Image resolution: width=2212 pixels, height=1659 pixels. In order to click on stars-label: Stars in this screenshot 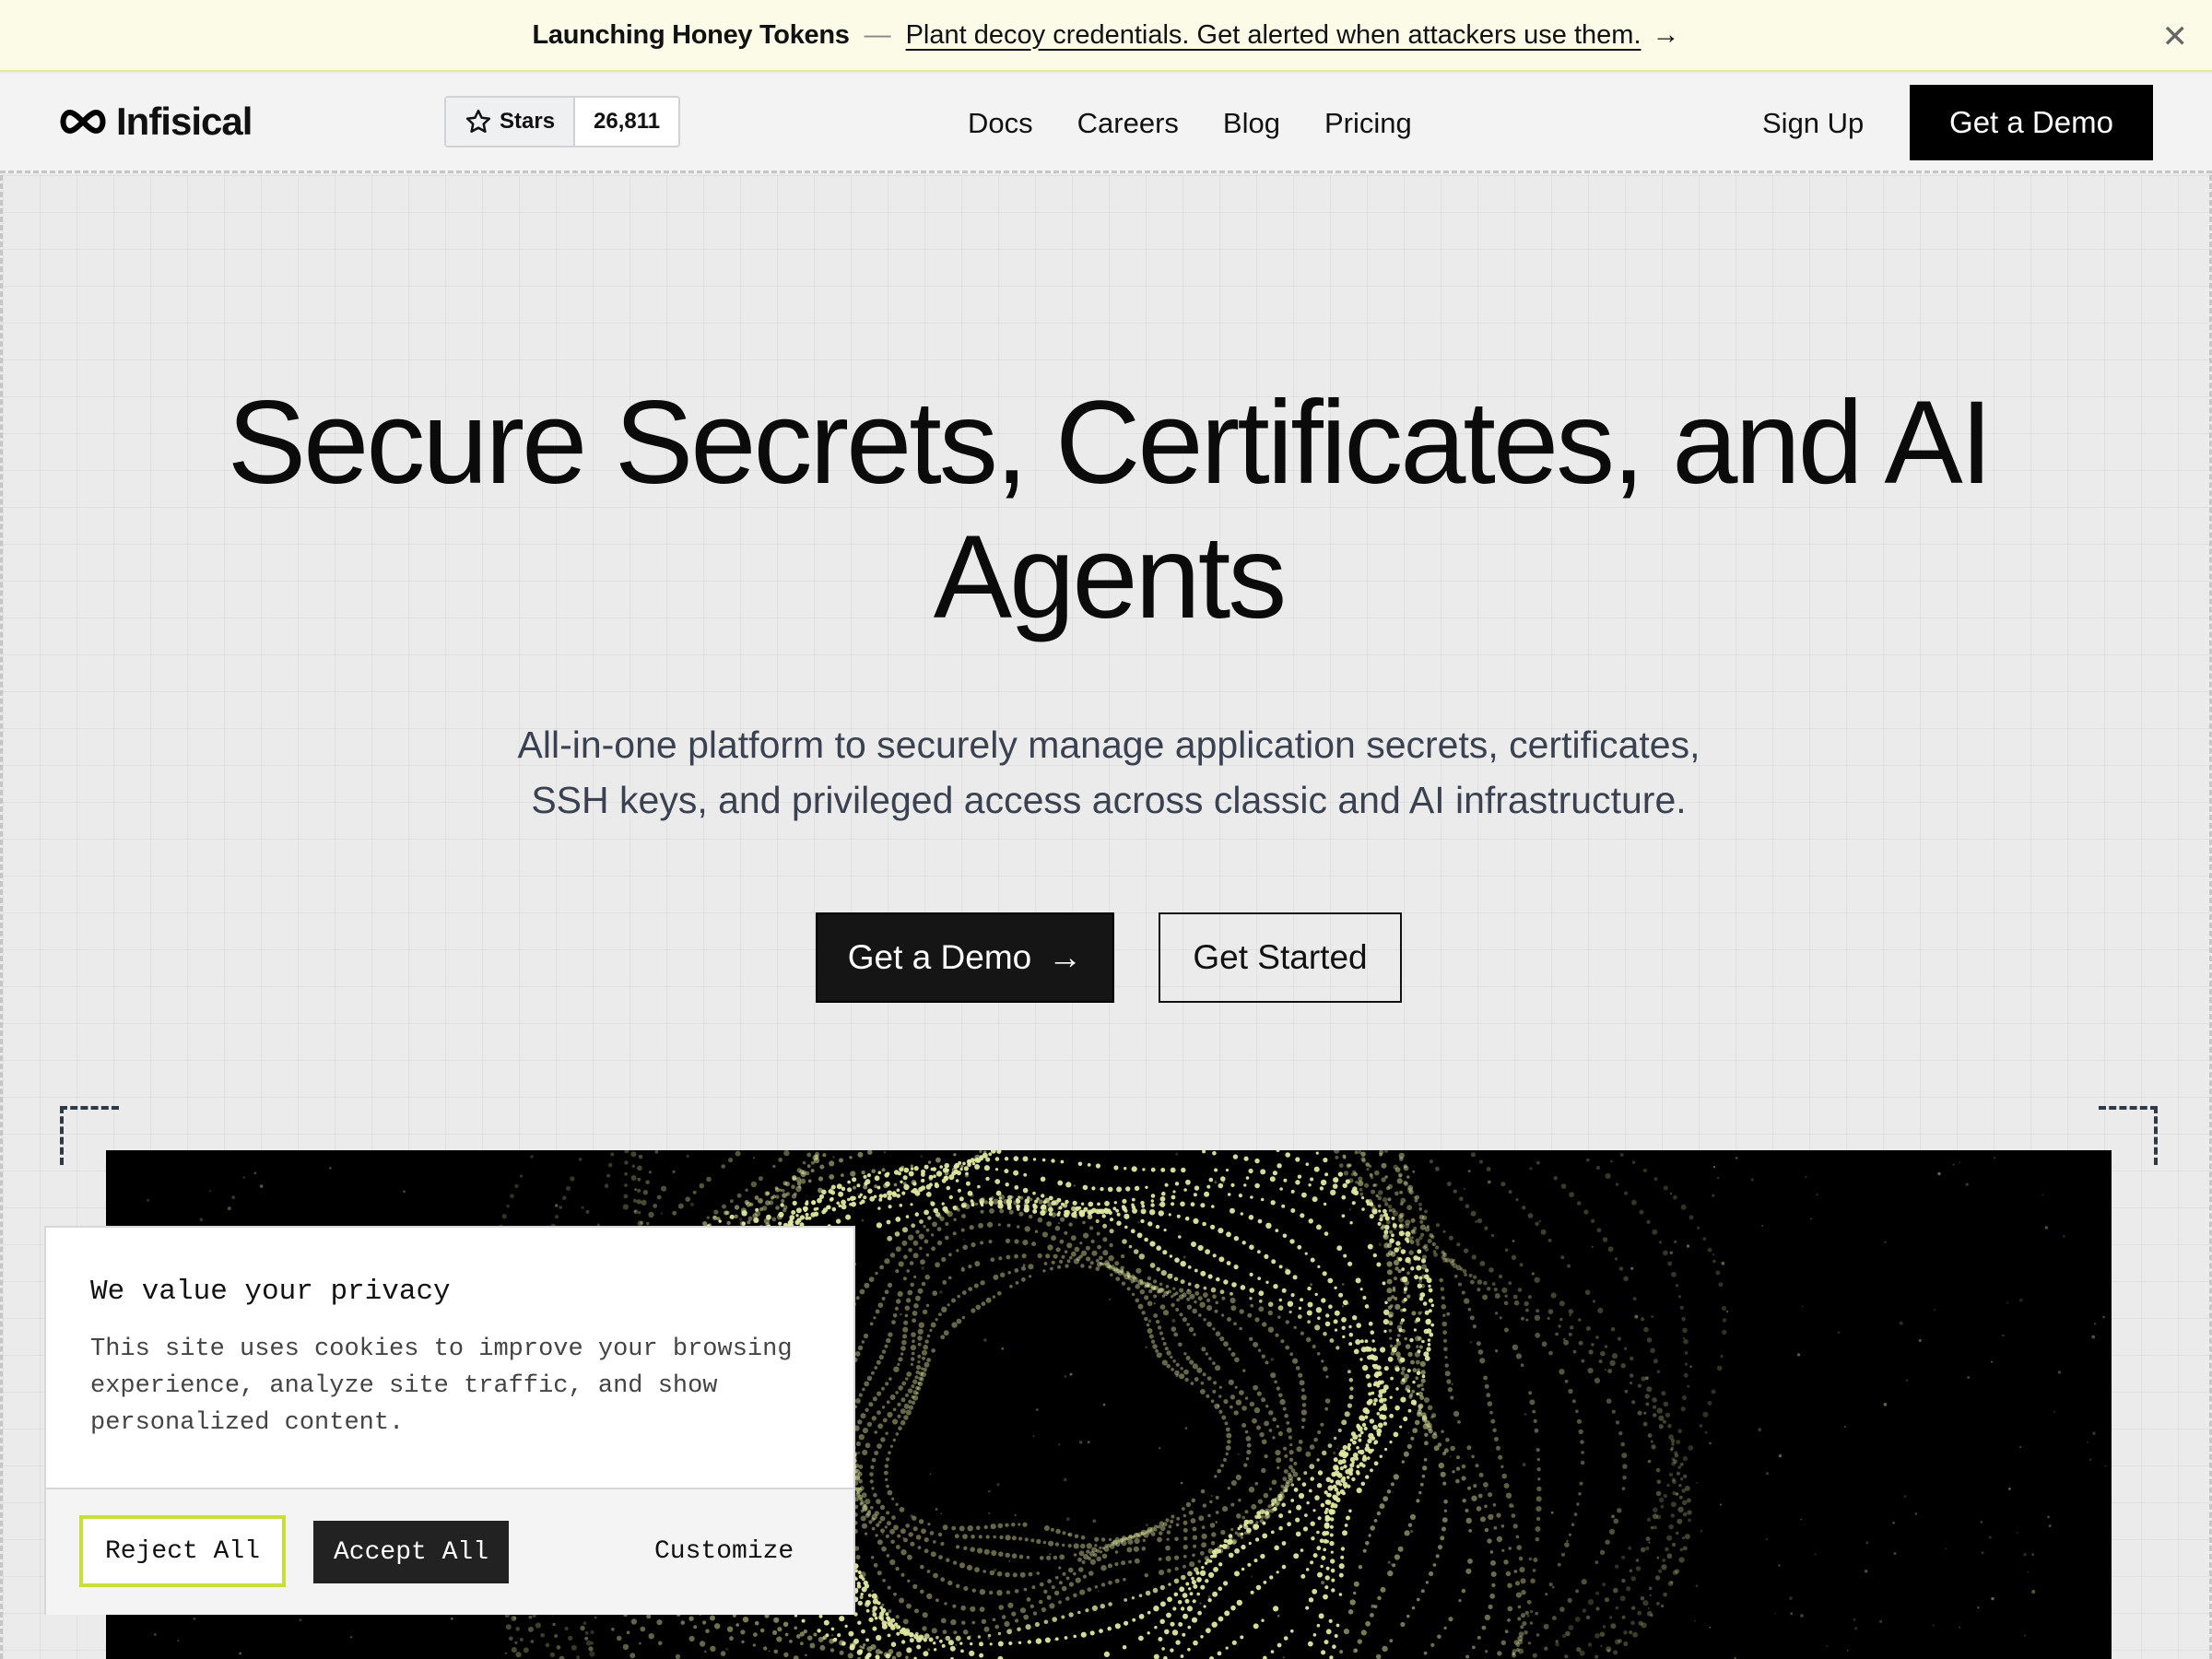, I will do `click(528, 121)`.